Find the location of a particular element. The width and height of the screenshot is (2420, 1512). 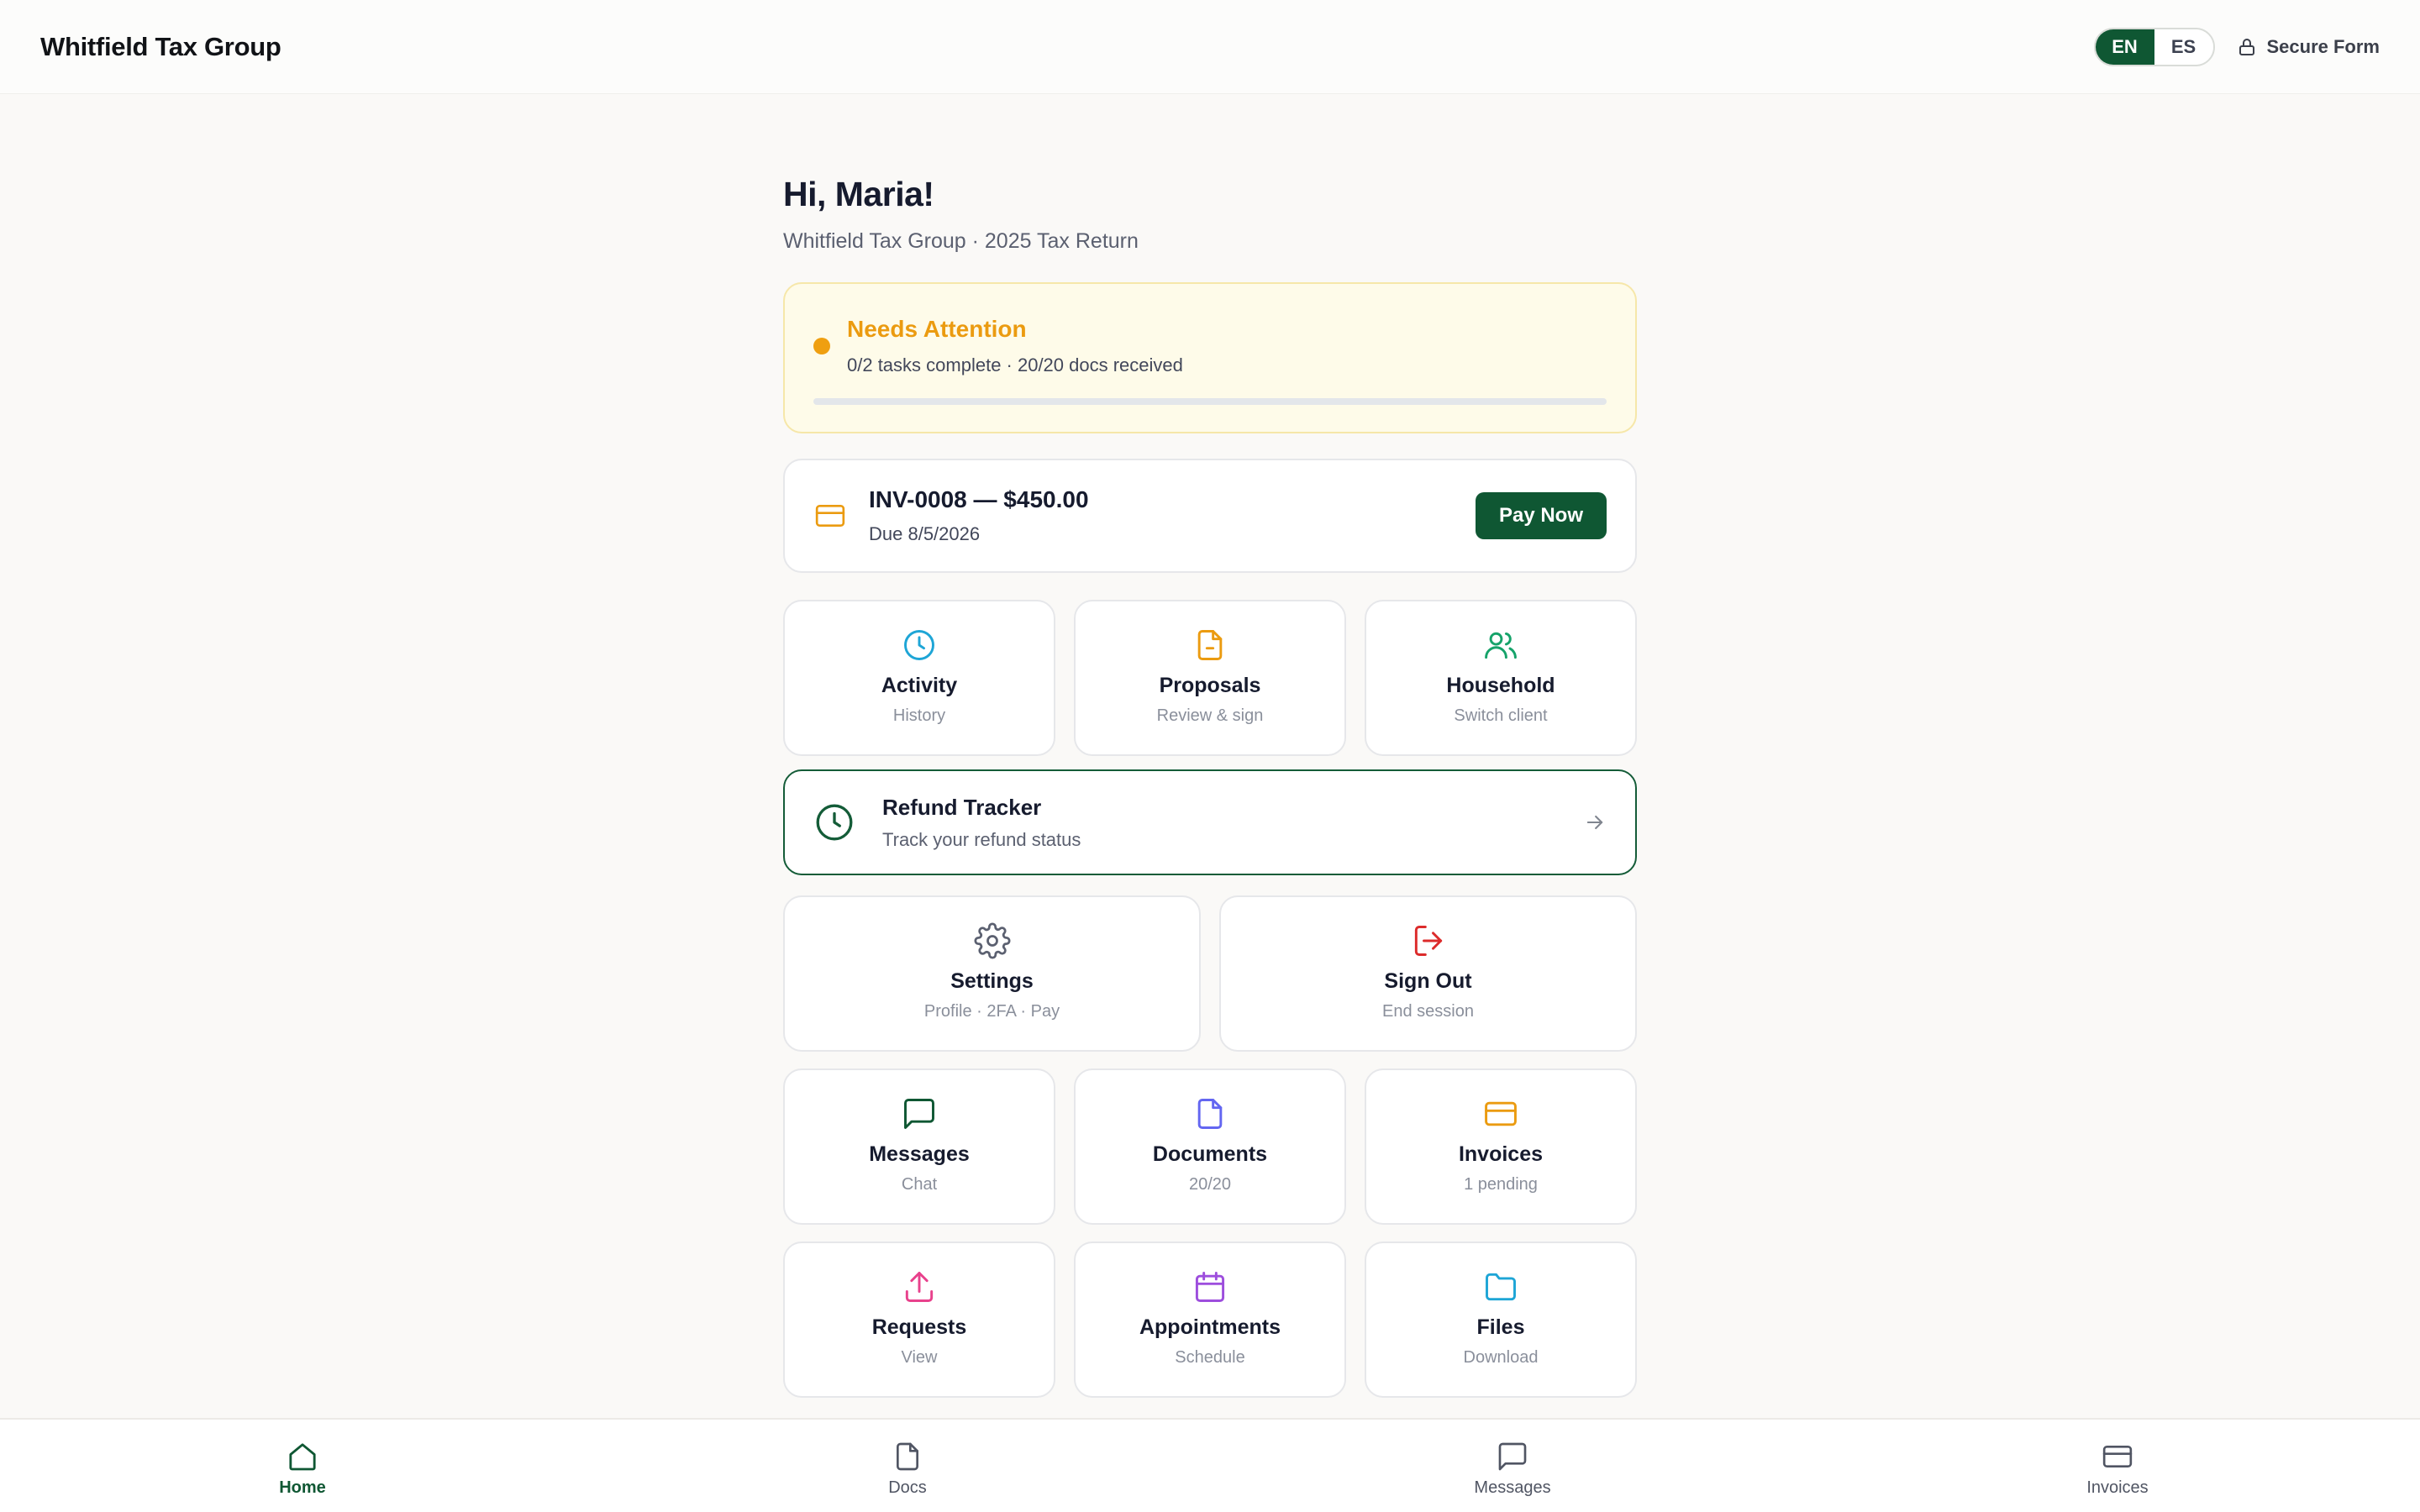

upload-icon is located at coordinates (920, 1287).